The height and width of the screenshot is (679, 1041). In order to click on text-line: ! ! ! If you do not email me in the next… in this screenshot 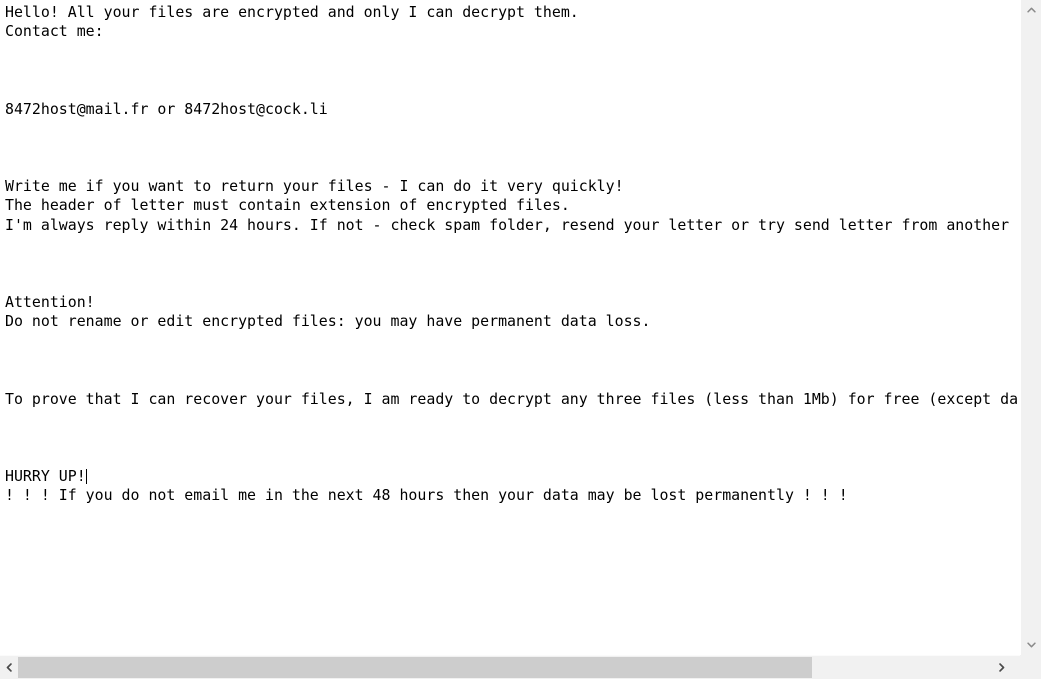, I will do `click(426, 495)`.